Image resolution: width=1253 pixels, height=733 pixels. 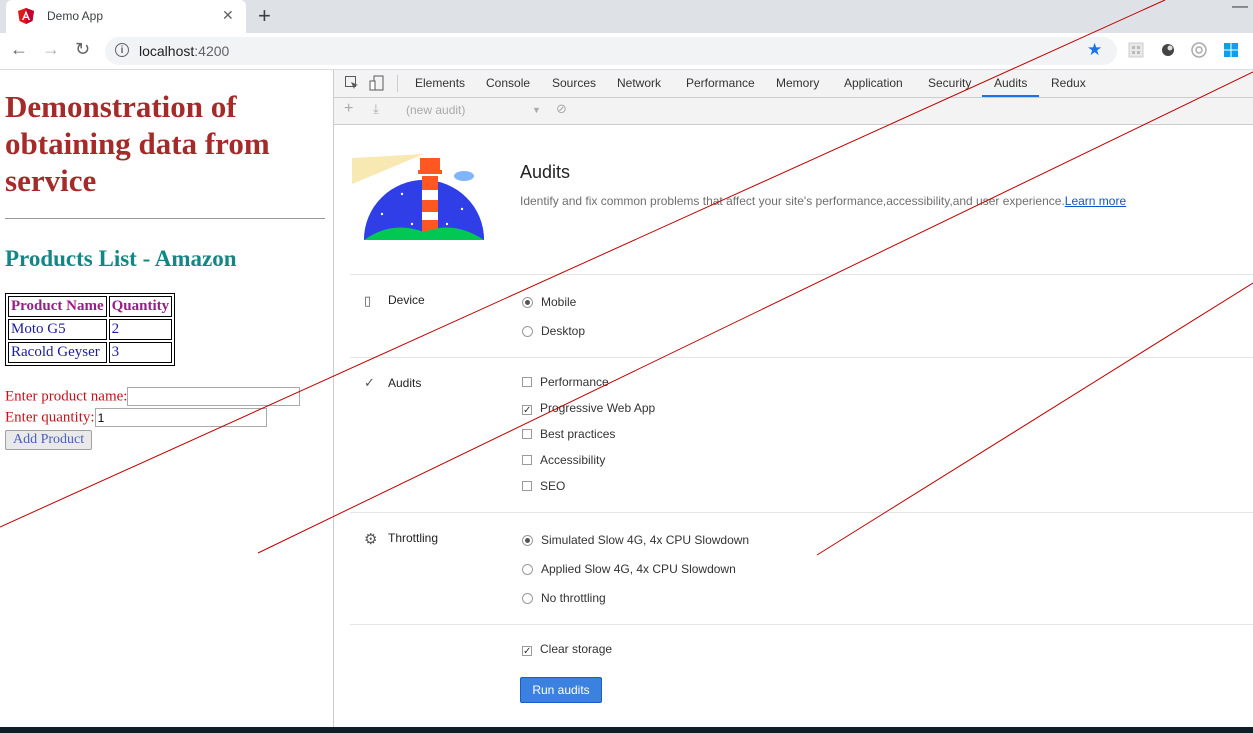 What do you see at coordinates (413, 538) in the screenshot?
I see `throttling-label: Throttling` at bounding box center [413, 538].